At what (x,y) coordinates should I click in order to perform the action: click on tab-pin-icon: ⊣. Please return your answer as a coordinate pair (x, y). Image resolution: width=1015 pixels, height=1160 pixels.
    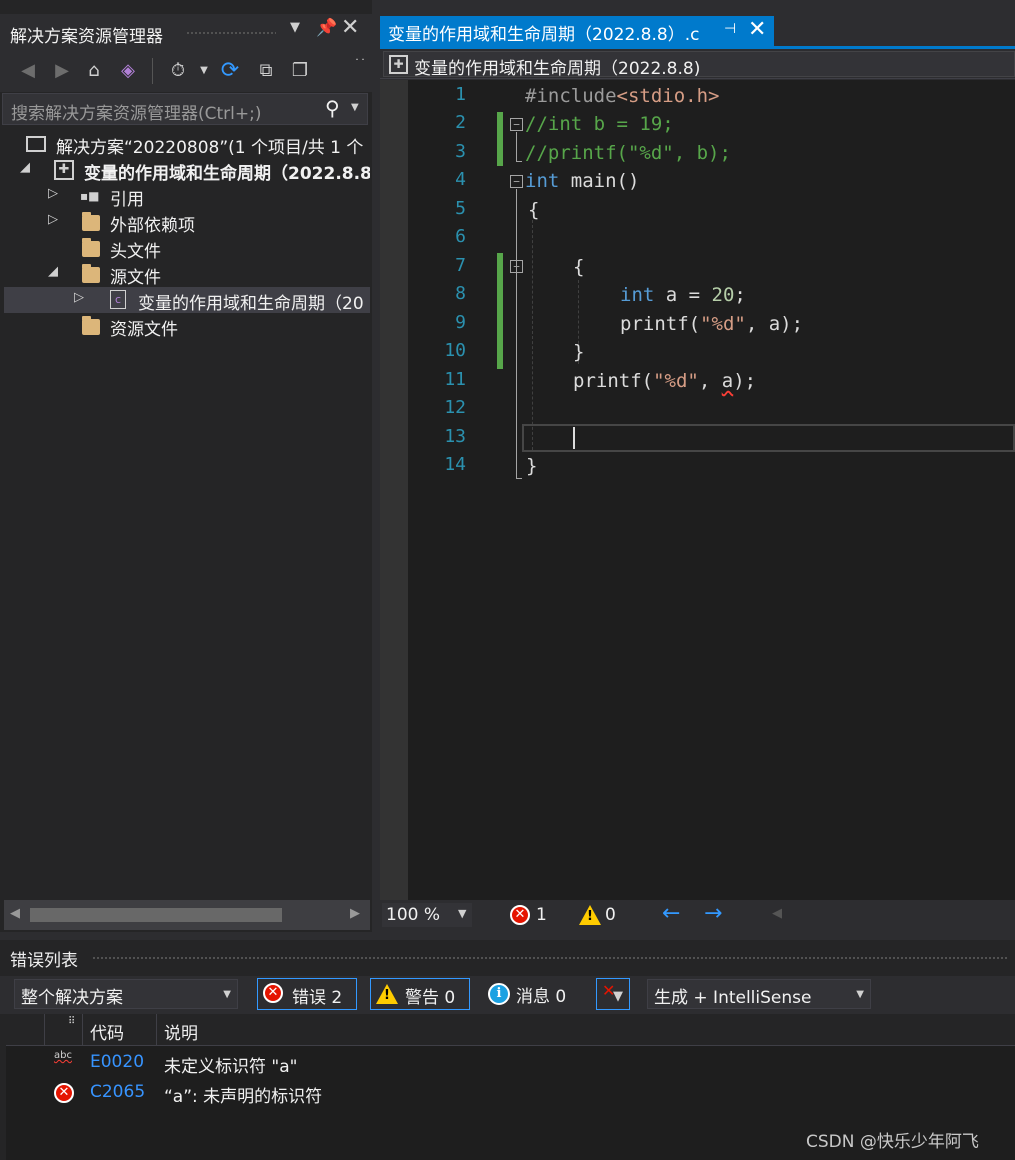
    Looking at the image, I should click on (730, 29).